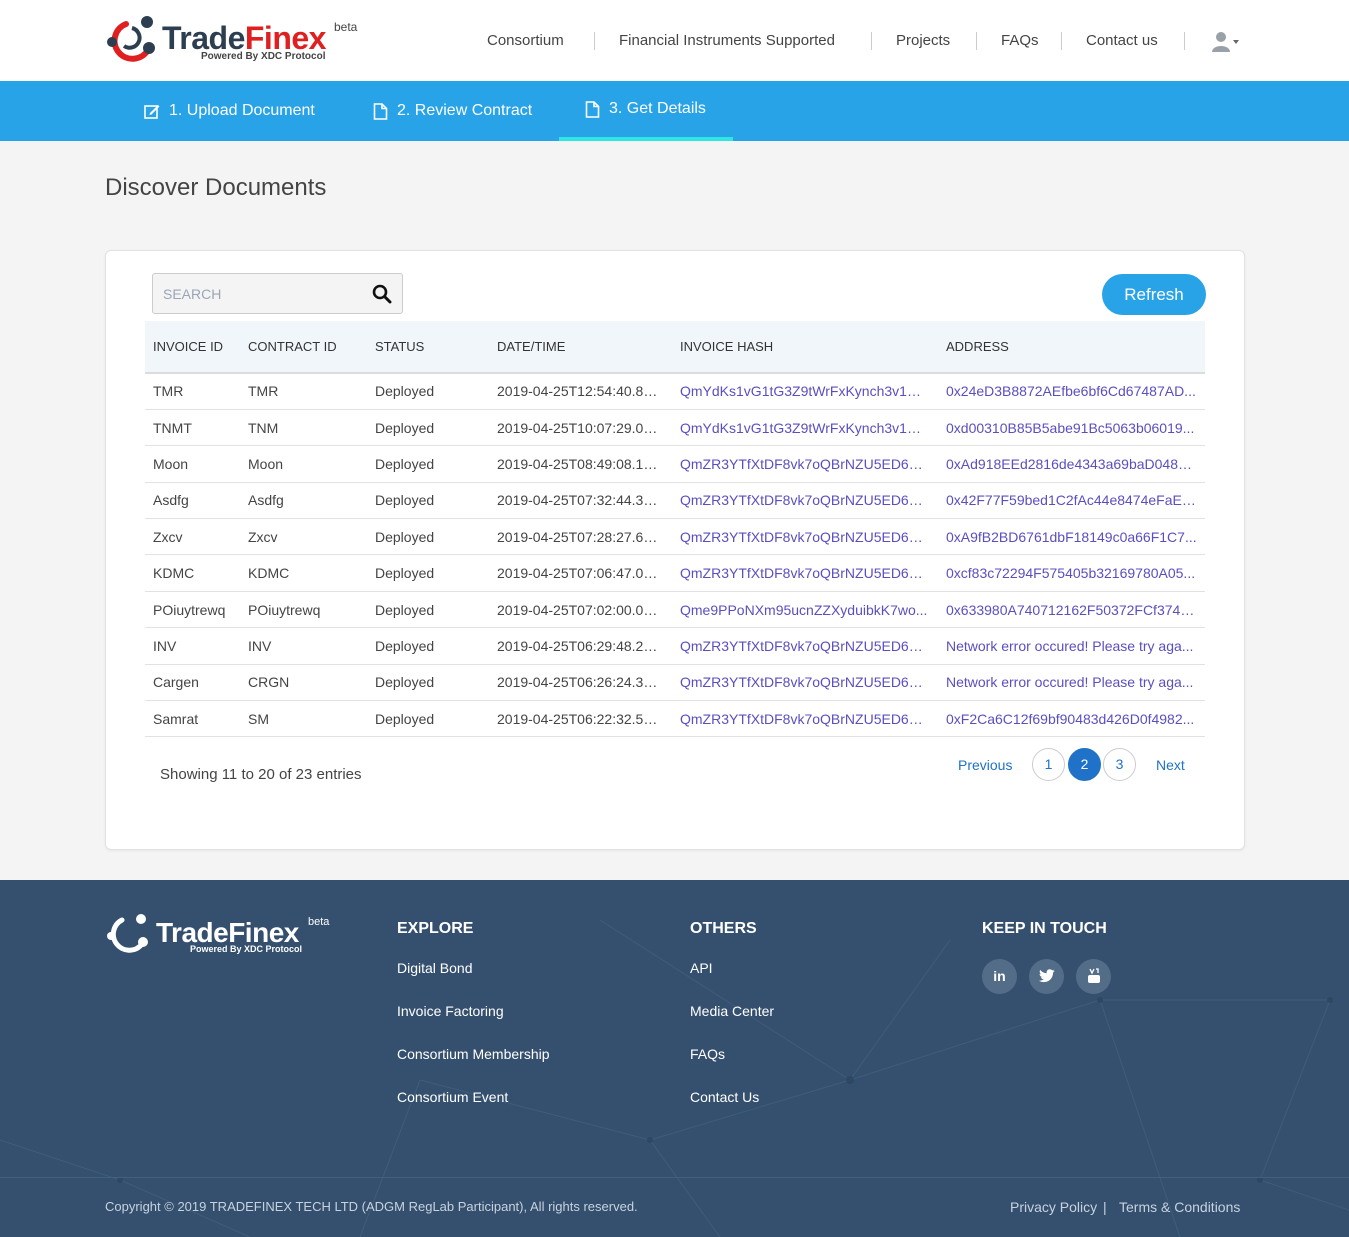  Describe the element at coordinates (723, 928) in the screenshot. I see `footer-others-title: OTHERS` at that location.